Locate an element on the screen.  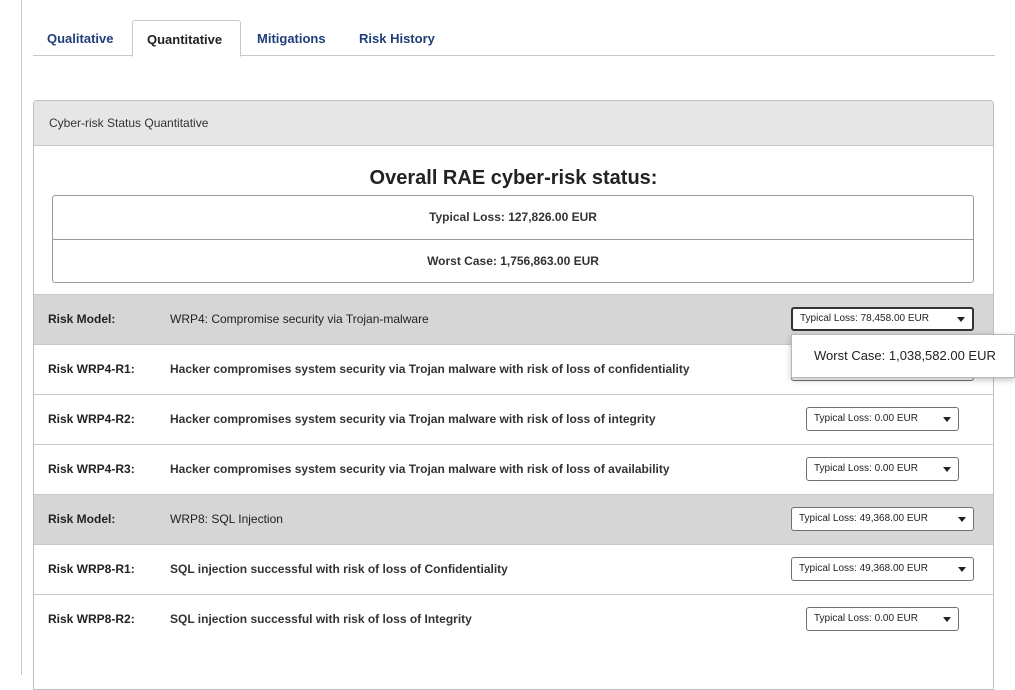
overall-worst-case: Worst Case: 1,756,863.00 EUR is located at coordinates (513, 261).